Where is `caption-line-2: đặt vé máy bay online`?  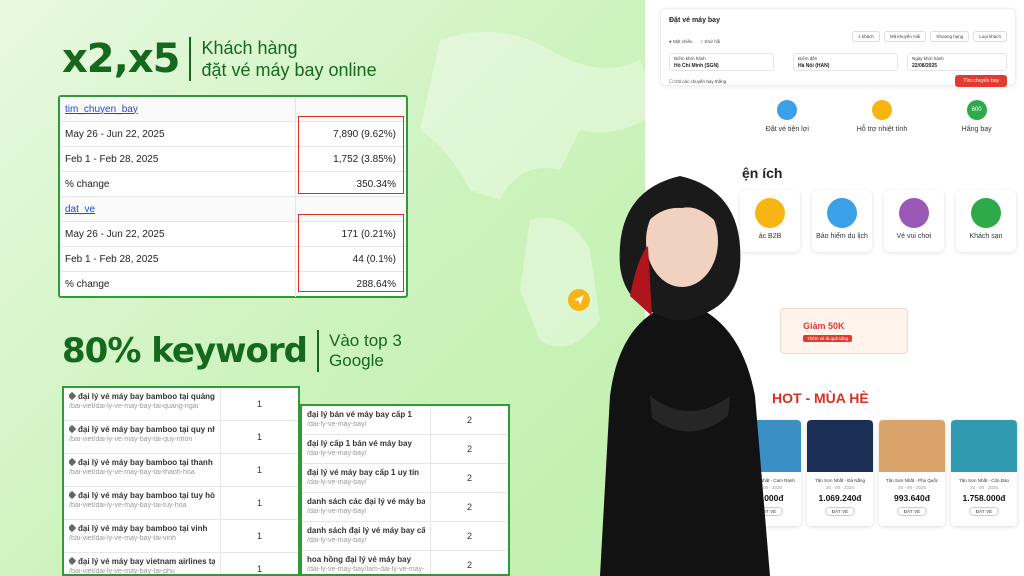
caption-line-2: đặt vé máy bay online is located at coordinates (289, 70).